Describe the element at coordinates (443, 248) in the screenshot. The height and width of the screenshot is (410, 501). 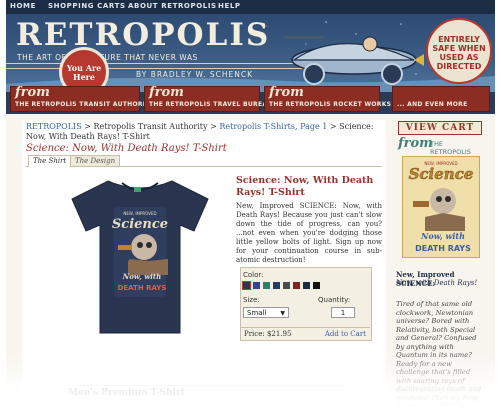
I see `poster-rays-text: DEATH RAYS` at that location.